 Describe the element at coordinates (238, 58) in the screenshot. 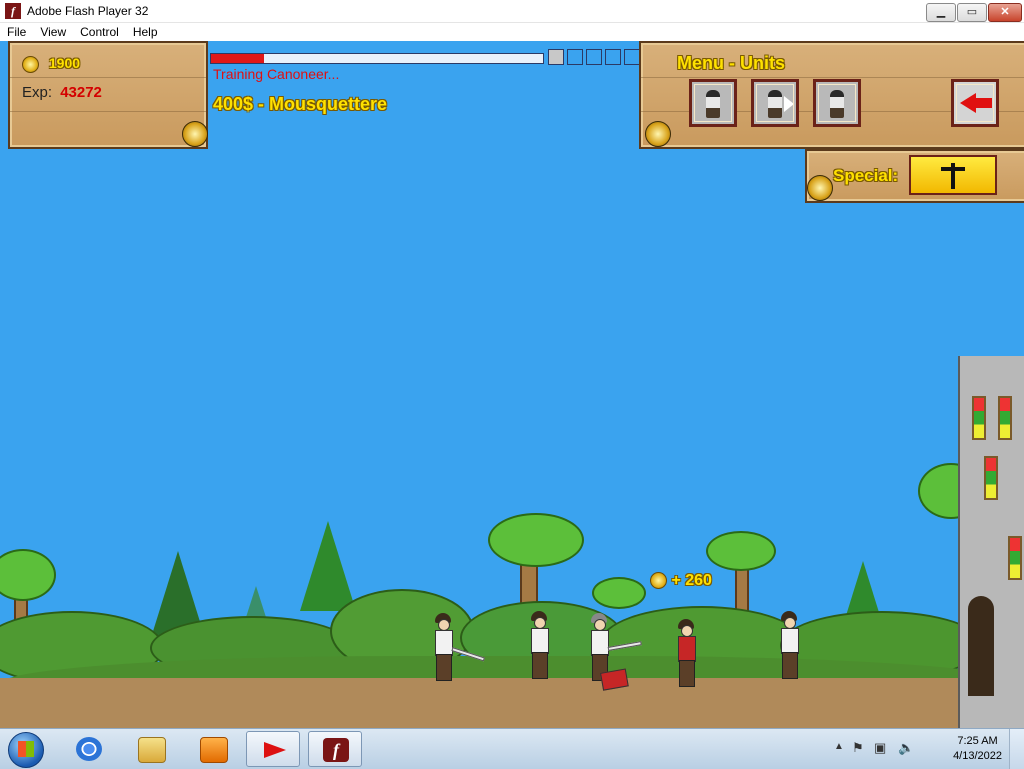

I see `training-progress-fill` at that location.